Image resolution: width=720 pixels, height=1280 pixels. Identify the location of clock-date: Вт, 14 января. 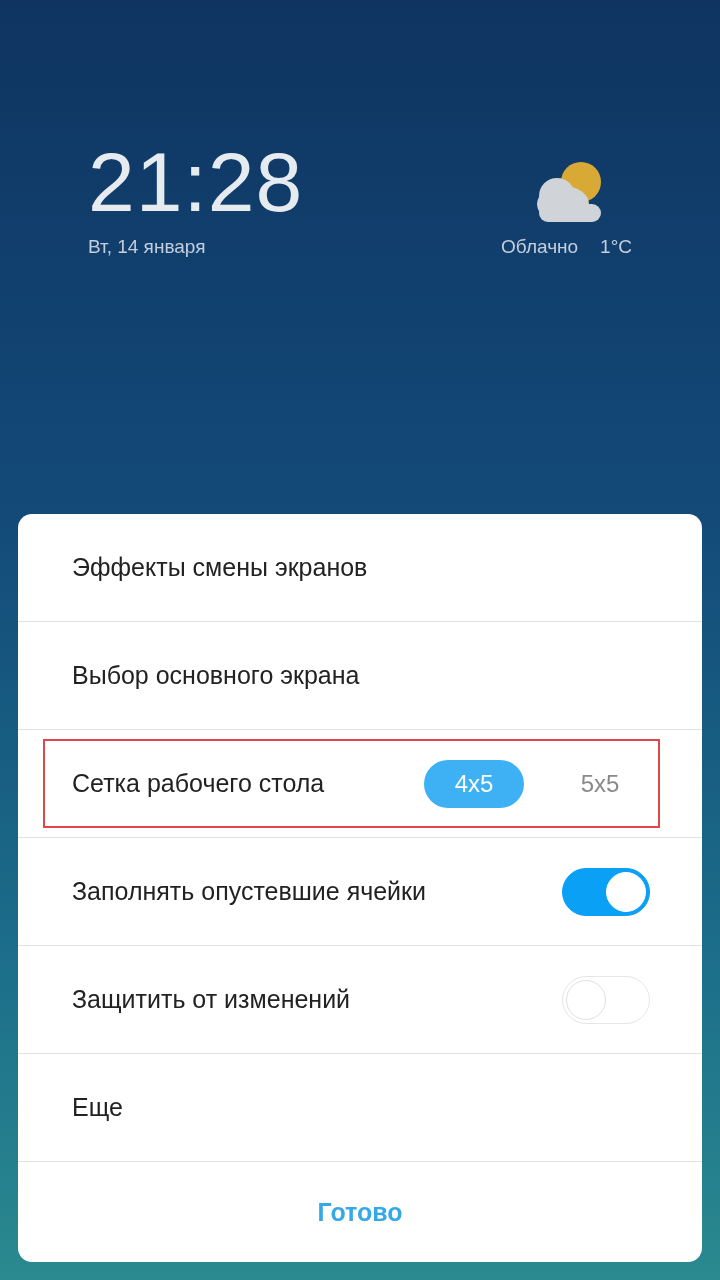
(147, 247).